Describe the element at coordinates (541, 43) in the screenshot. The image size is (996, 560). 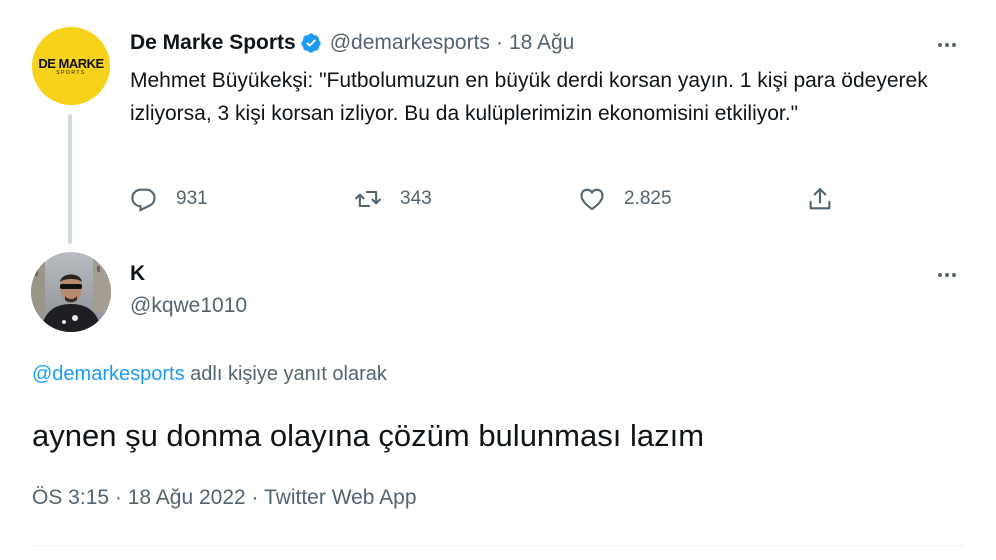
I see `tweet-date: 18 Ağu` at that location.